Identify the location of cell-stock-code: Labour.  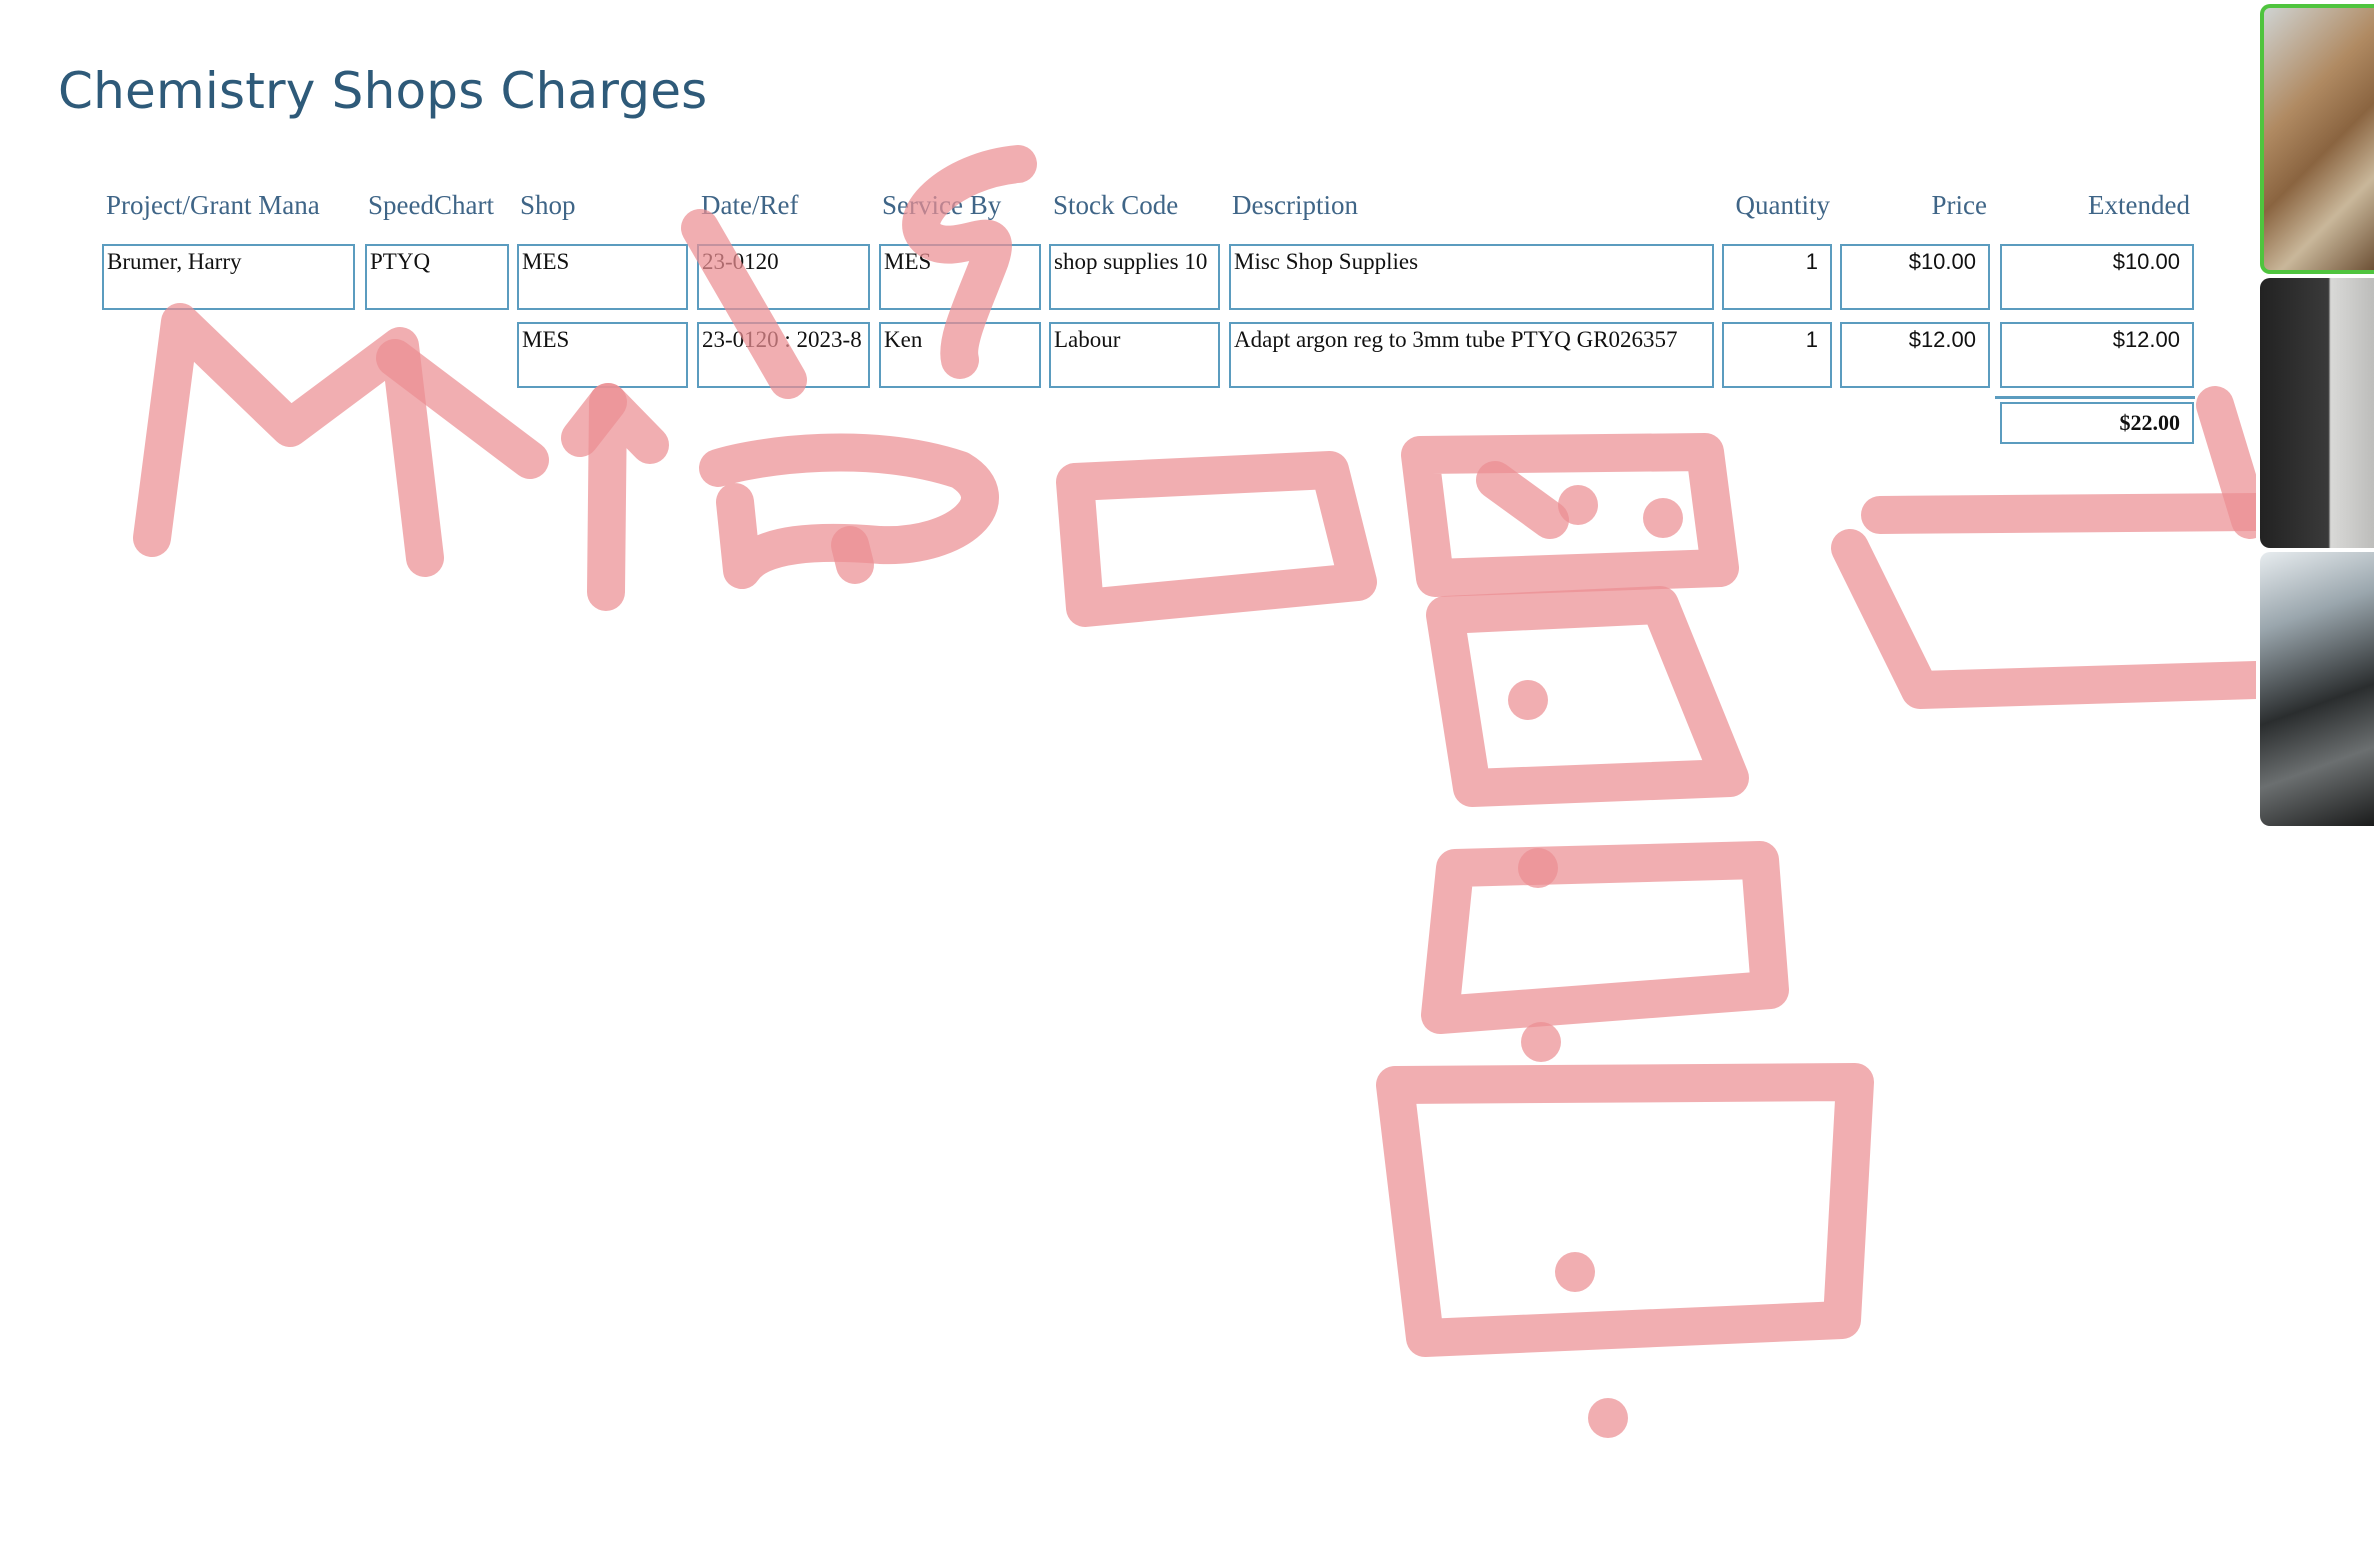
(1134, 355).